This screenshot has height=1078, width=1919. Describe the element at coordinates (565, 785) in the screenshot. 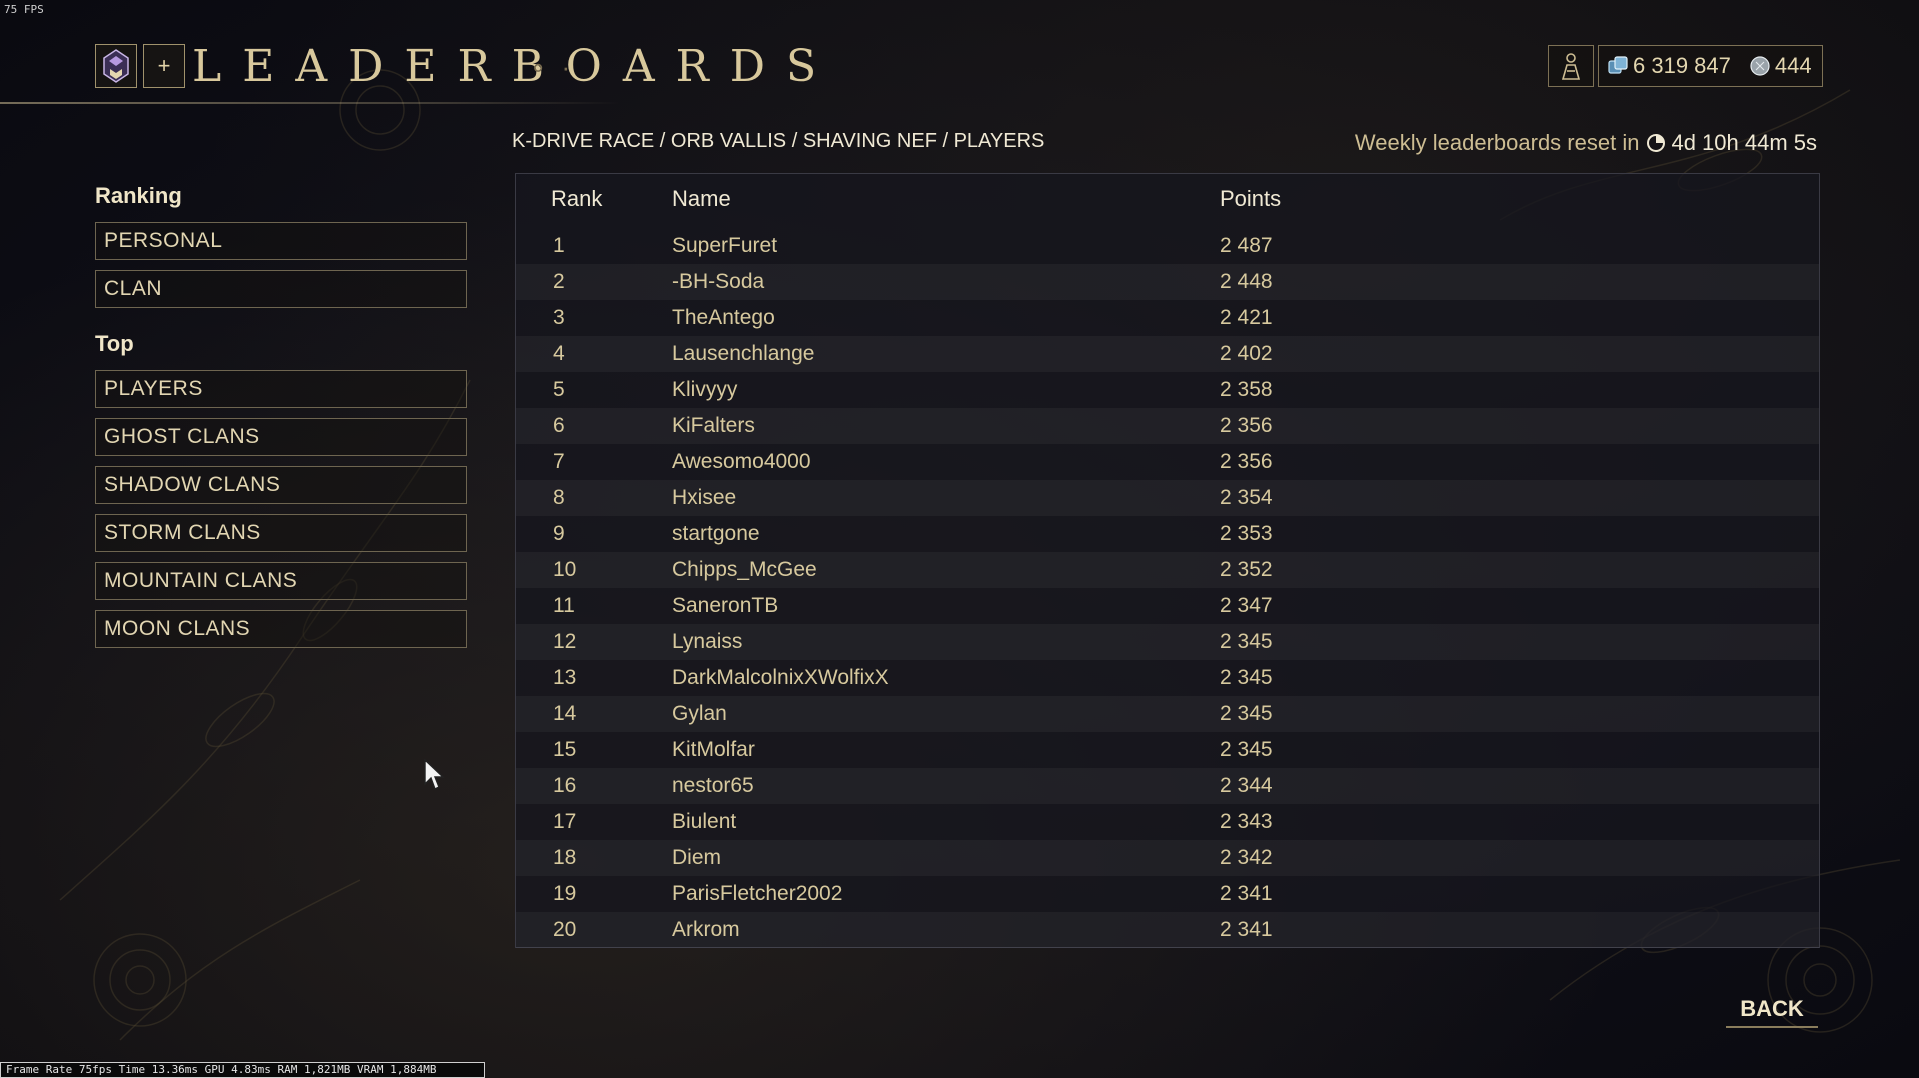

I see `rank-cell: 16` at that location.